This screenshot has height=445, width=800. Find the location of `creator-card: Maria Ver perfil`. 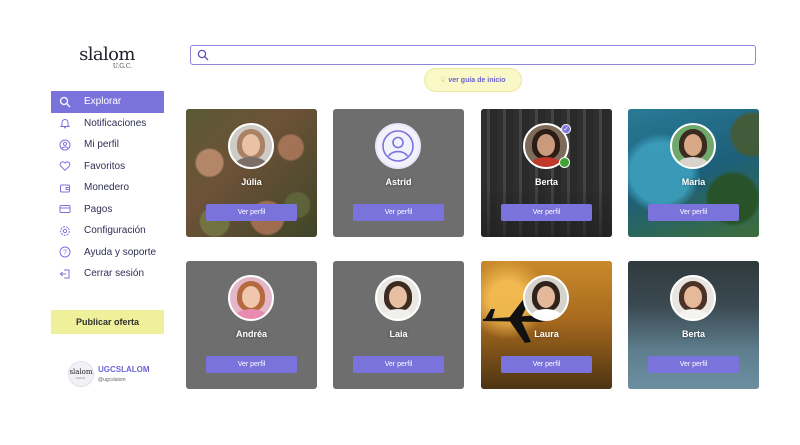

creator-card: Maria Ver perfil is located at coordinates (693, 173).